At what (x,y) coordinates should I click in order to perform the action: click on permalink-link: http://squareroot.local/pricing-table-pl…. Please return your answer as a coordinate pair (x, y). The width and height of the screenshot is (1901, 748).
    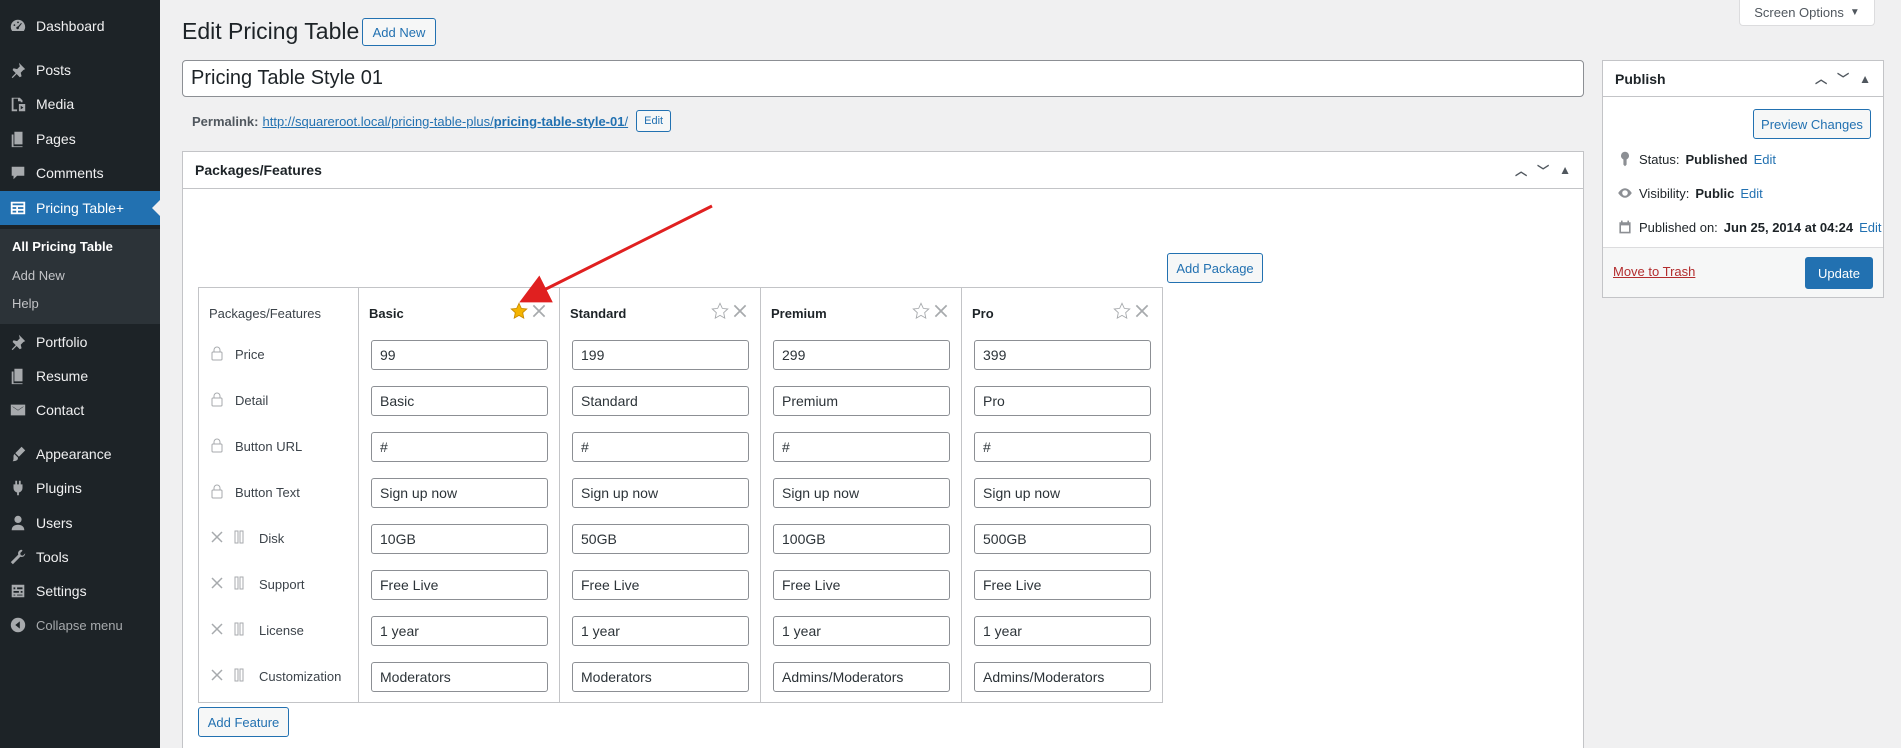
    Looking at the image, I should click on (445, 121).